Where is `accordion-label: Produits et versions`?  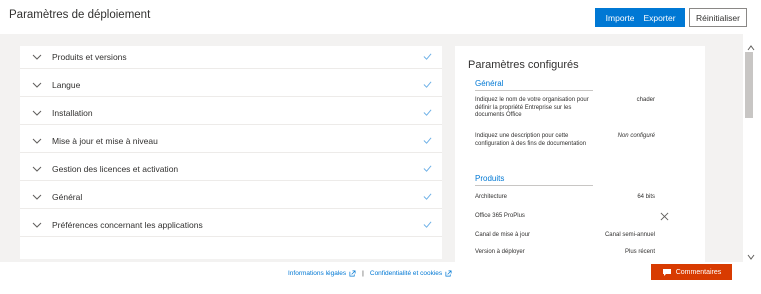 accordion-label: Produits et versions is located at coordinates (89, 57).